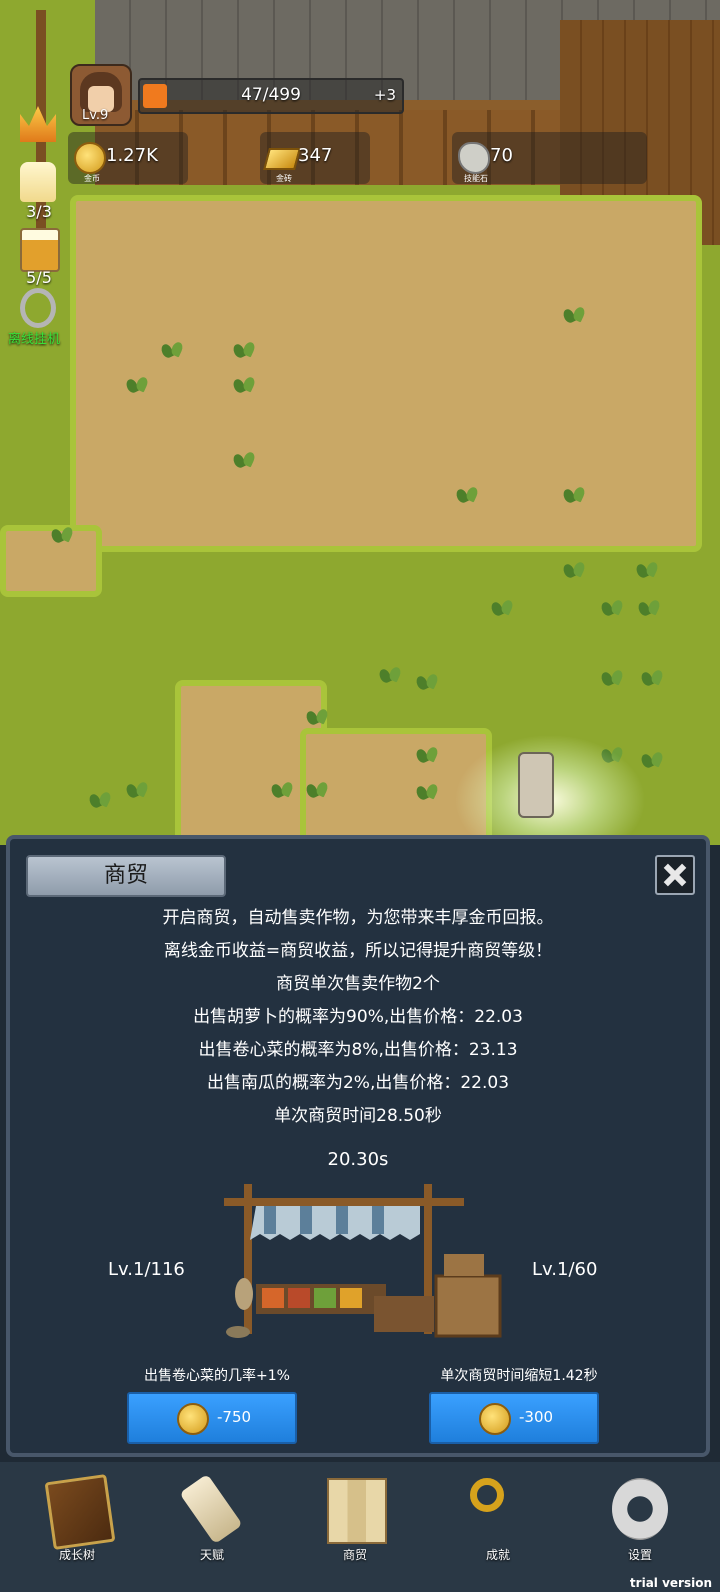 The image size is (720, 1592). What do you see at coordinates (76, 1555) in the screenshot?
I see `nav-label: 成长树` at bounding box center [76, 1555].